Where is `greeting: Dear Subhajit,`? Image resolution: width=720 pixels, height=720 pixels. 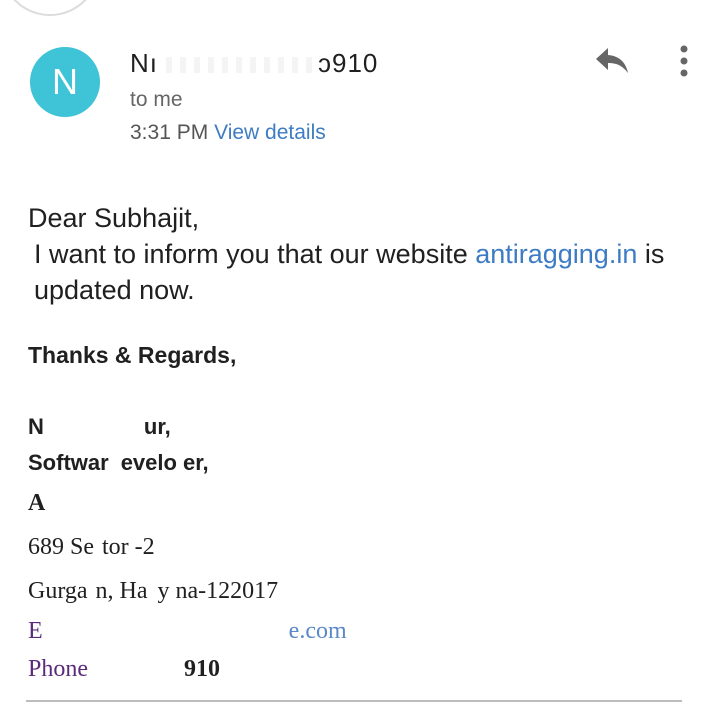
greeting: Dear Subhajit, is located at coordinates (114, 218).